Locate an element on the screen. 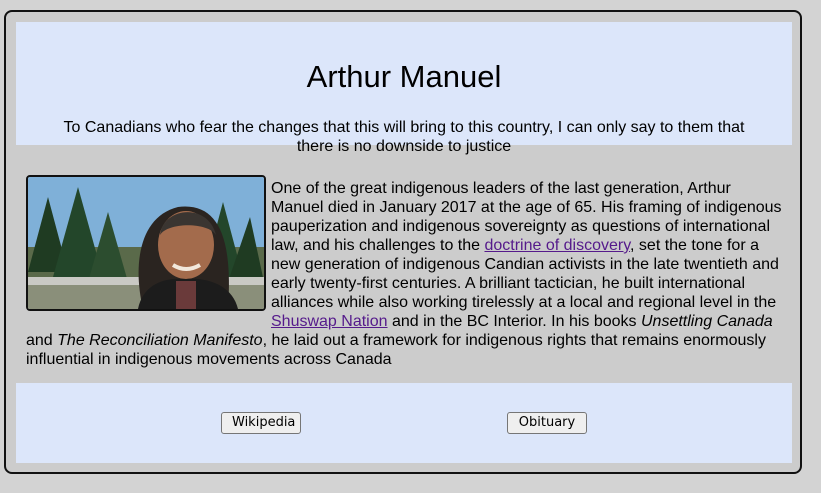 This screenshot has height=493, width=821. obituary-button: Obituary is located at coordinates (547, 423).